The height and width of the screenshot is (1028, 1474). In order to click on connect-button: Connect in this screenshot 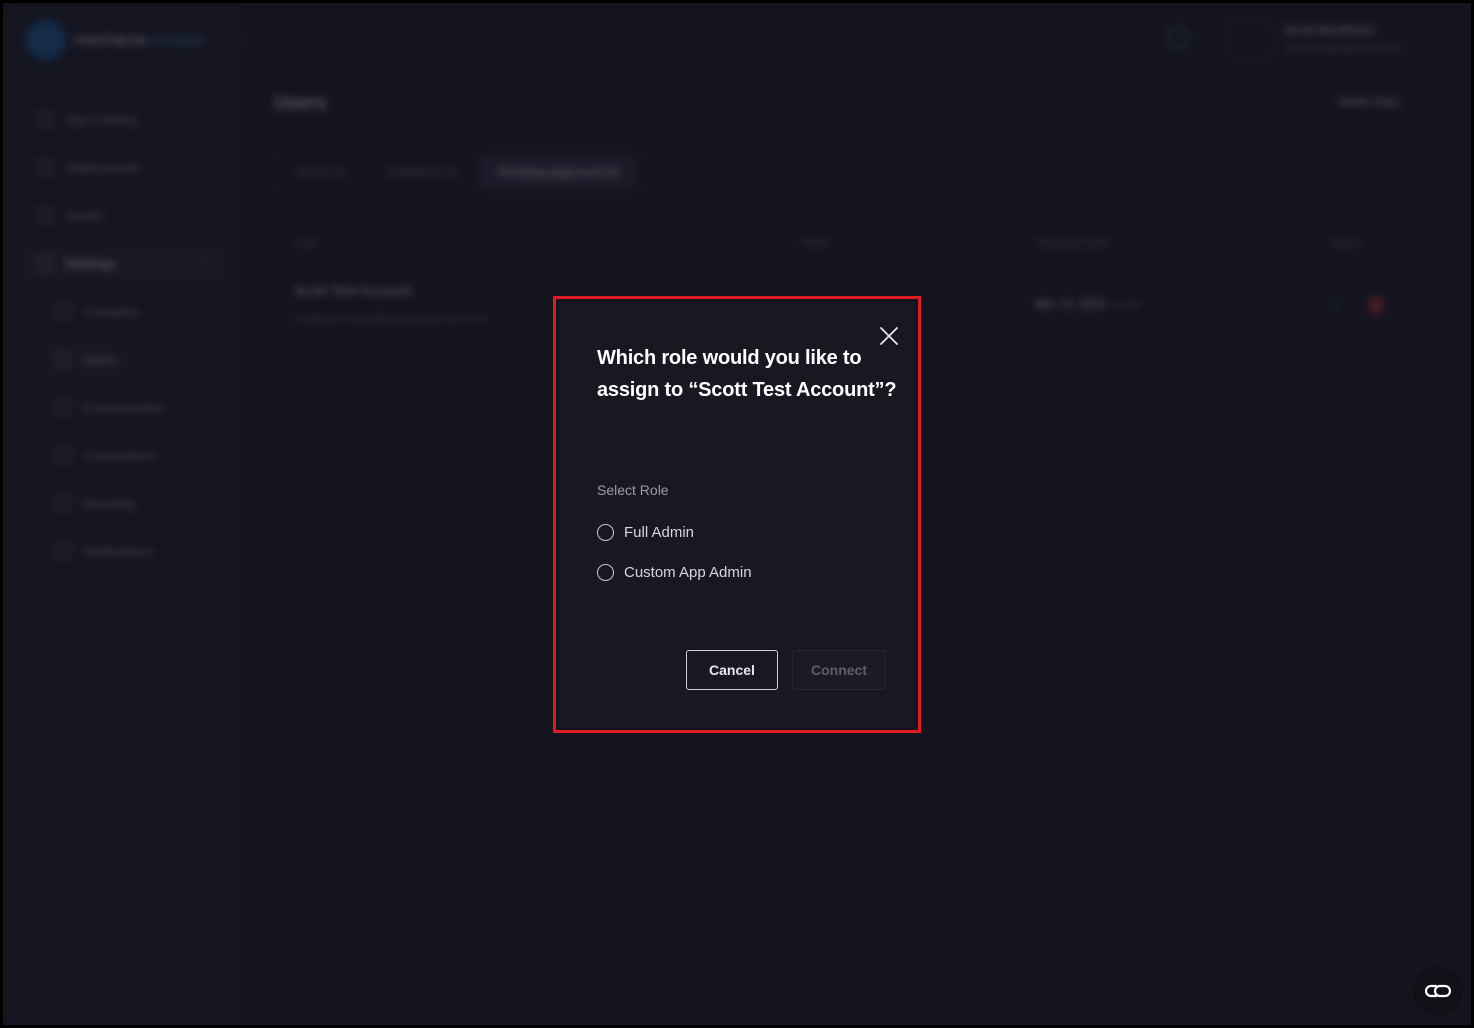, I will do `click(839, 670)`.